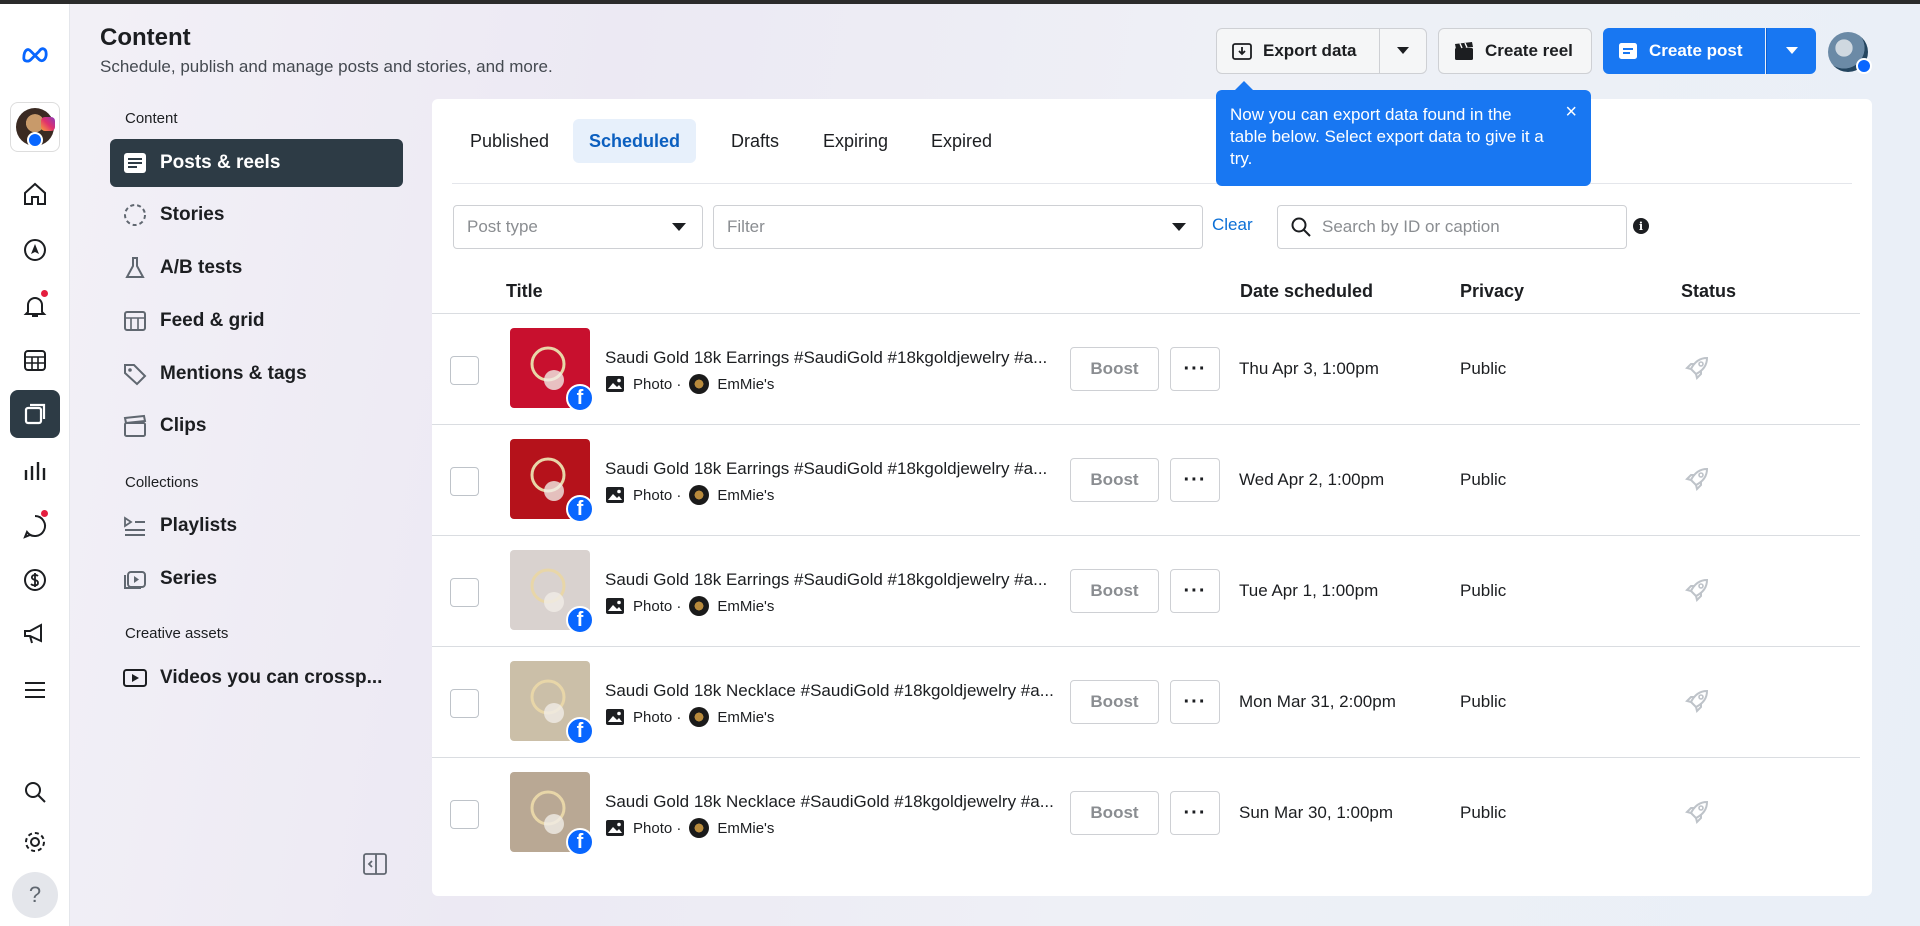 This screenshot has width=1920, height=926. I want to click on export-options-dropdown, so click(1403, 51).